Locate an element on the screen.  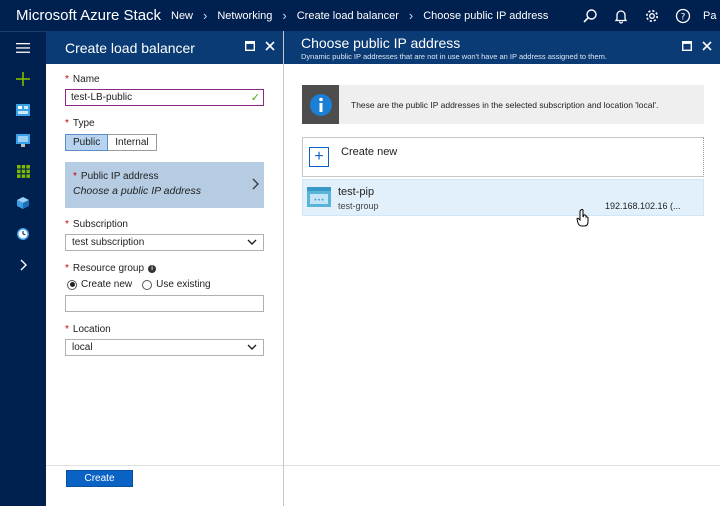
breadcrumb-choose-public-ip: Choose public IP address is located at coordinates (485, 16).